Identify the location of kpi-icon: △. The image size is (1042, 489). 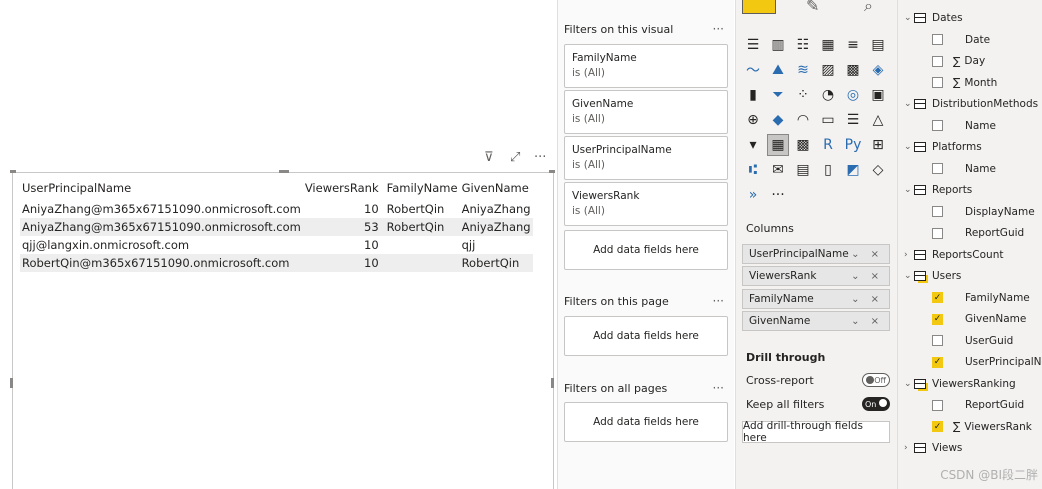
(878, 120).